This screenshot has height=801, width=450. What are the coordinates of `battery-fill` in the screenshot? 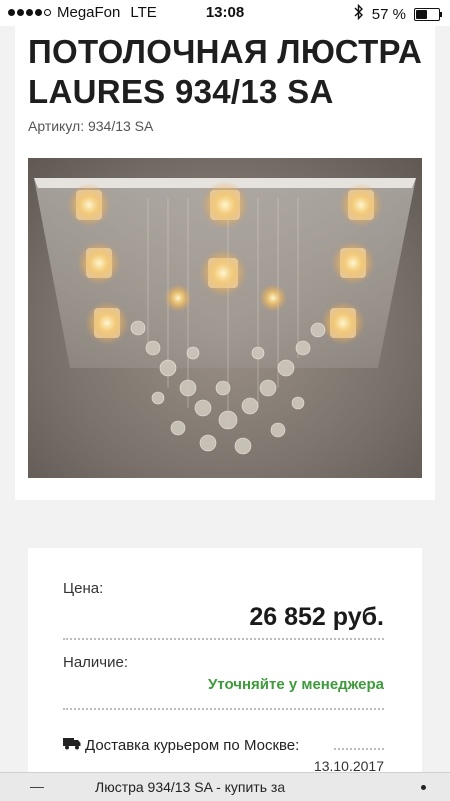 It's located at (422, 14).